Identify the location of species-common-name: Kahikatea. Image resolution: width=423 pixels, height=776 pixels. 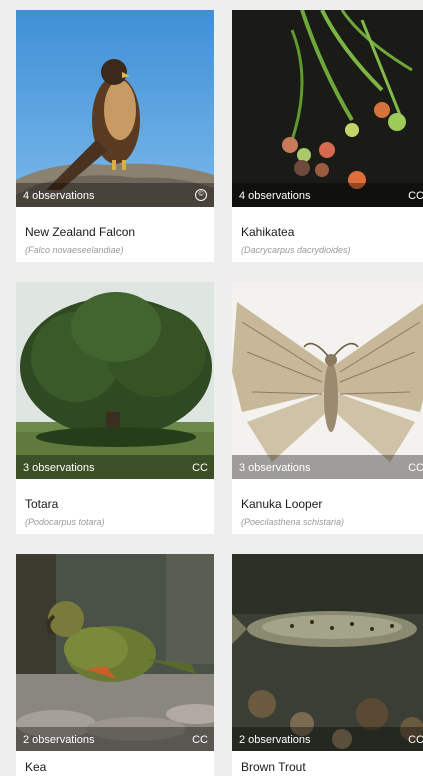
(267, 232).